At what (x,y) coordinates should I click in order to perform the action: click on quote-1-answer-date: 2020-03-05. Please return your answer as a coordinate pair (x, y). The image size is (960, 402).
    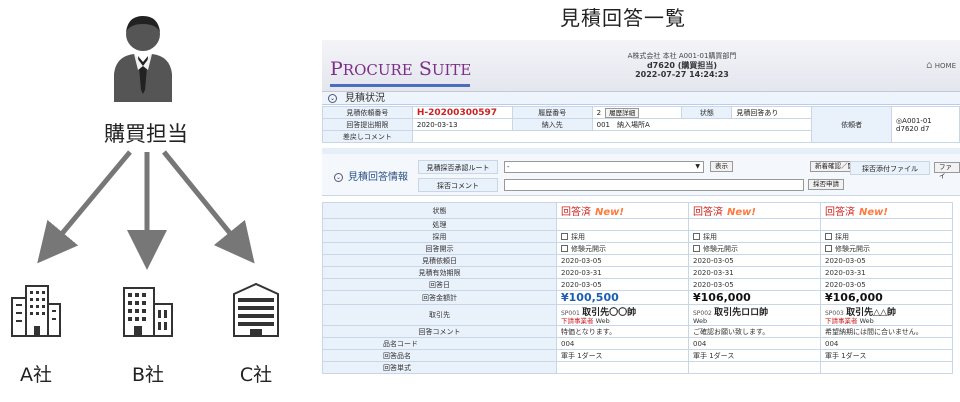
    Looking at the image, I should click on (622, 284).